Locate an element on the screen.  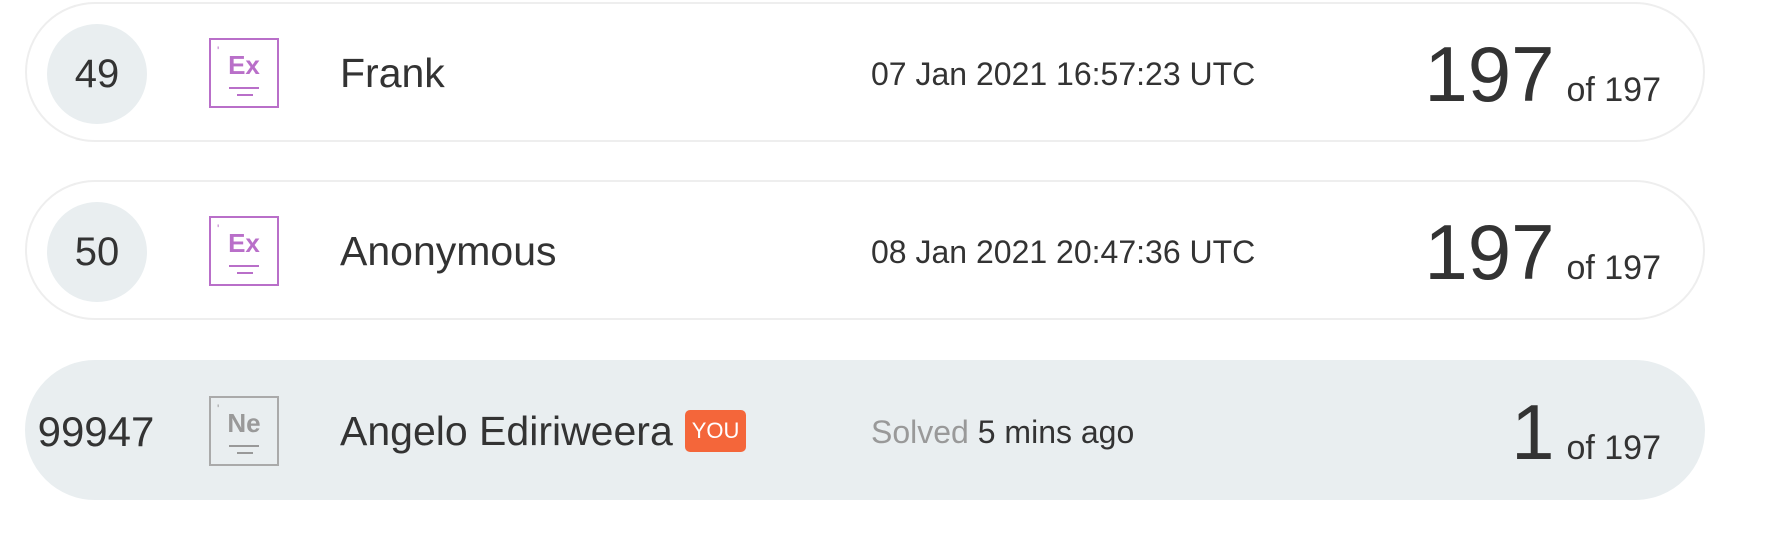
user-name: Angelo Ediriweera YOU is located at coordinates (543, 431).